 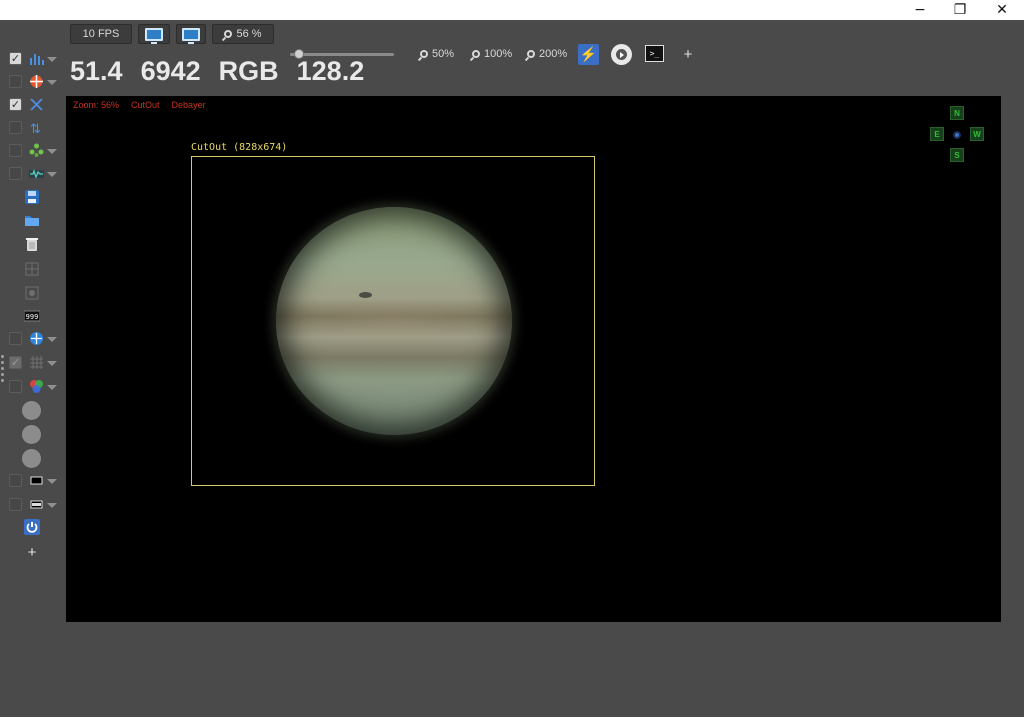 What do you see at coordinates (15, 150) in the screenshot?
I see `debayer-checkbox` at bounding box center [15, 150].